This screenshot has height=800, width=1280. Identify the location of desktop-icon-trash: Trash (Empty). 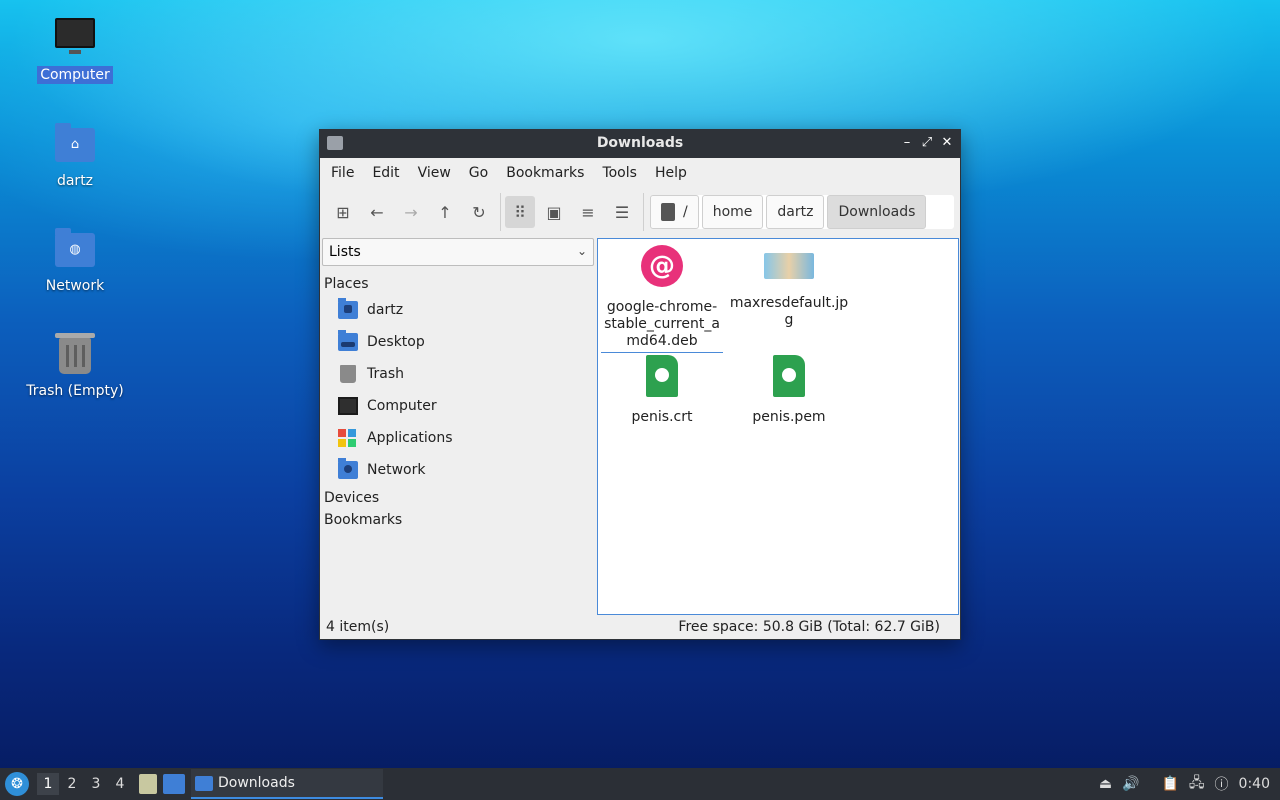
(75, 366).